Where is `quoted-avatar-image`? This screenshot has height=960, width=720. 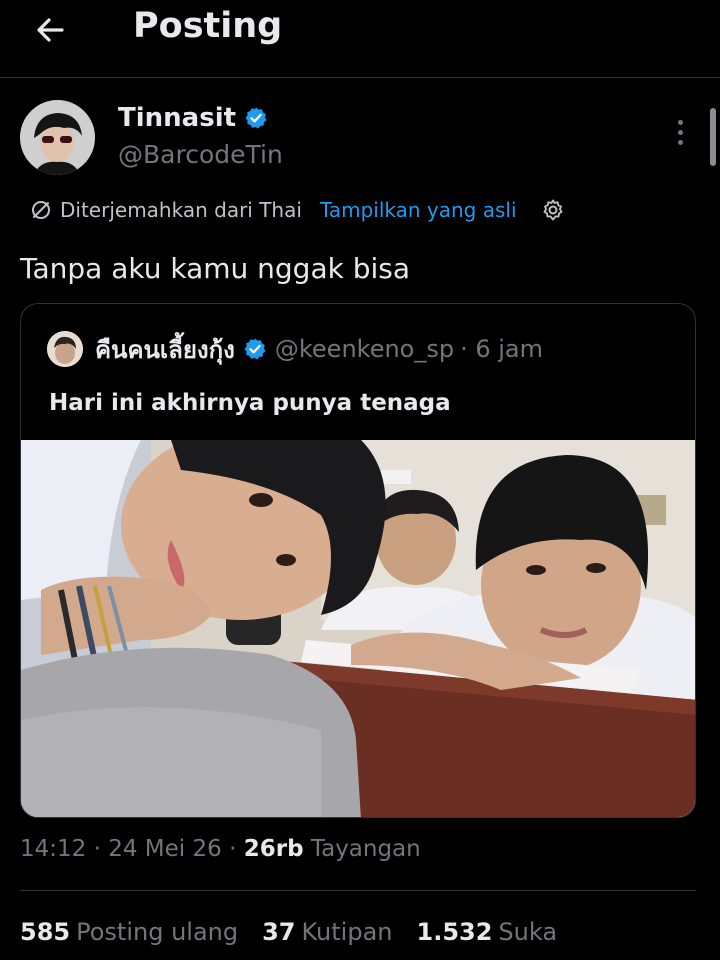 quoted-avatar-image is located at coordinates (65, 349).